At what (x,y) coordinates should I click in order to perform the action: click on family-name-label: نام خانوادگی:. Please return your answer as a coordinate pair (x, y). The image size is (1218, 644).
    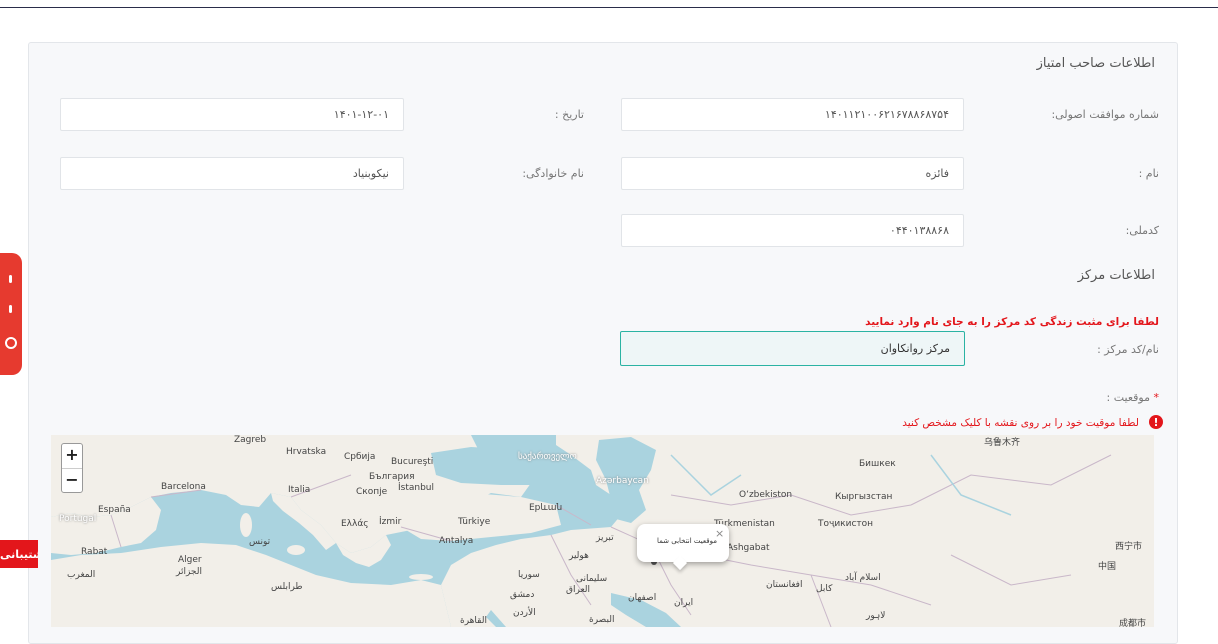
    Looking at the image, I should click on (553, 173).